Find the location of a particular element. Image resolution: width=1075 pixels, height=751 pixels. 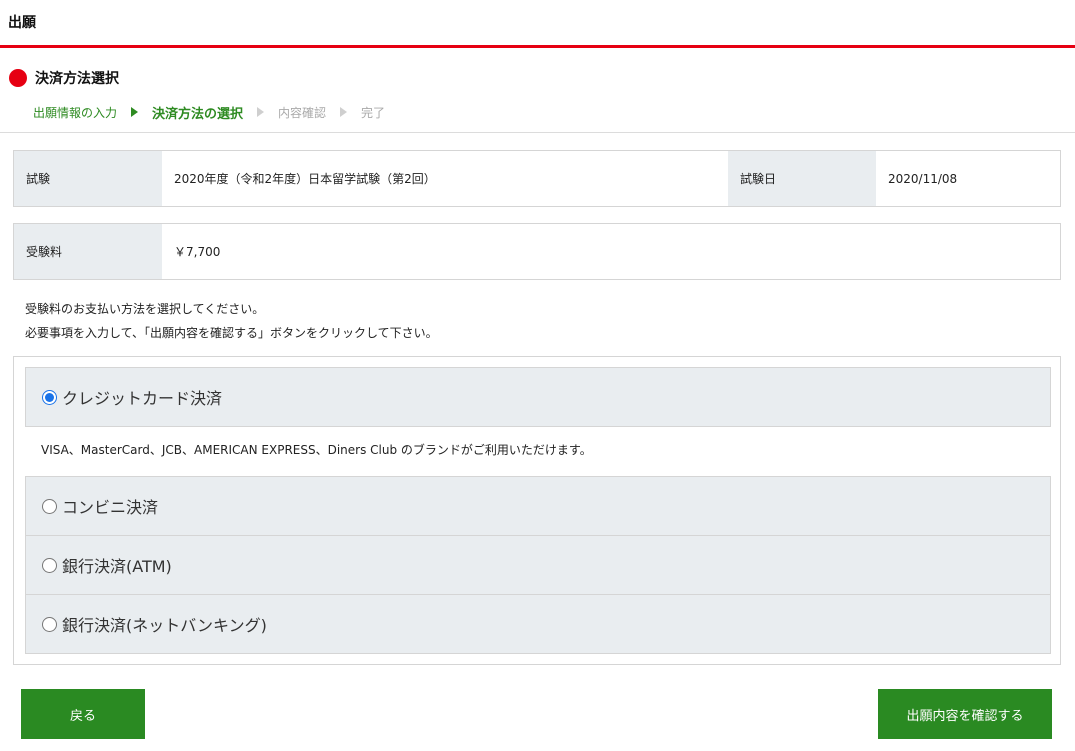

net-banking-label: 銀行決済(ネットバンキング) is located at coordinates (164, 625).